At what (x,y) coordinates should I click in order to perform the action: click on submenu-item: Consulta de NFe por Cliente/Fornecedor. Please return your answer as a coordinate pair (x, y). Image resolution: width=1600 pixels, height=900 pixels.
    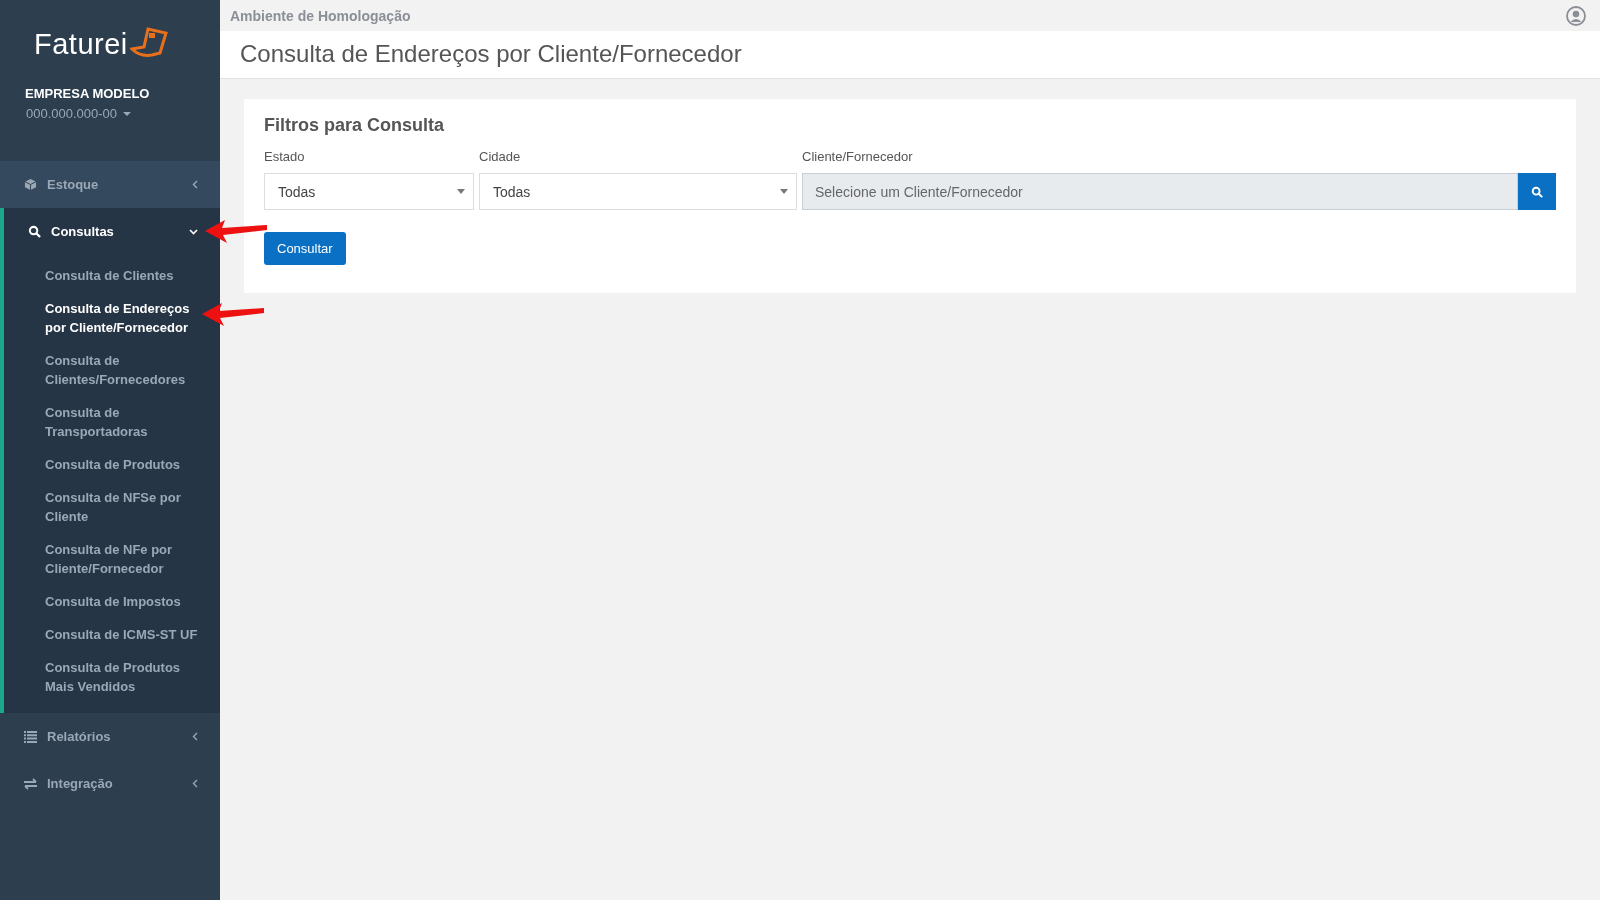
    Looking at the image, I should click on (112, 559).